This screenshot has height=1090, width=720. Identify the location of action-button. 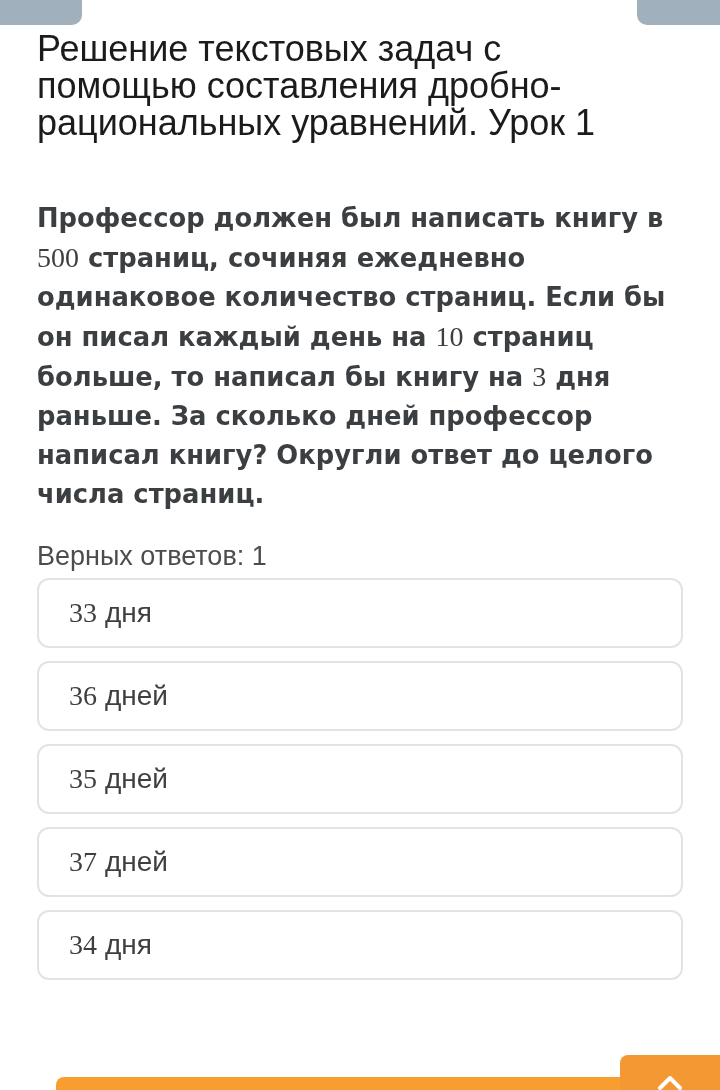
(338, 1083).